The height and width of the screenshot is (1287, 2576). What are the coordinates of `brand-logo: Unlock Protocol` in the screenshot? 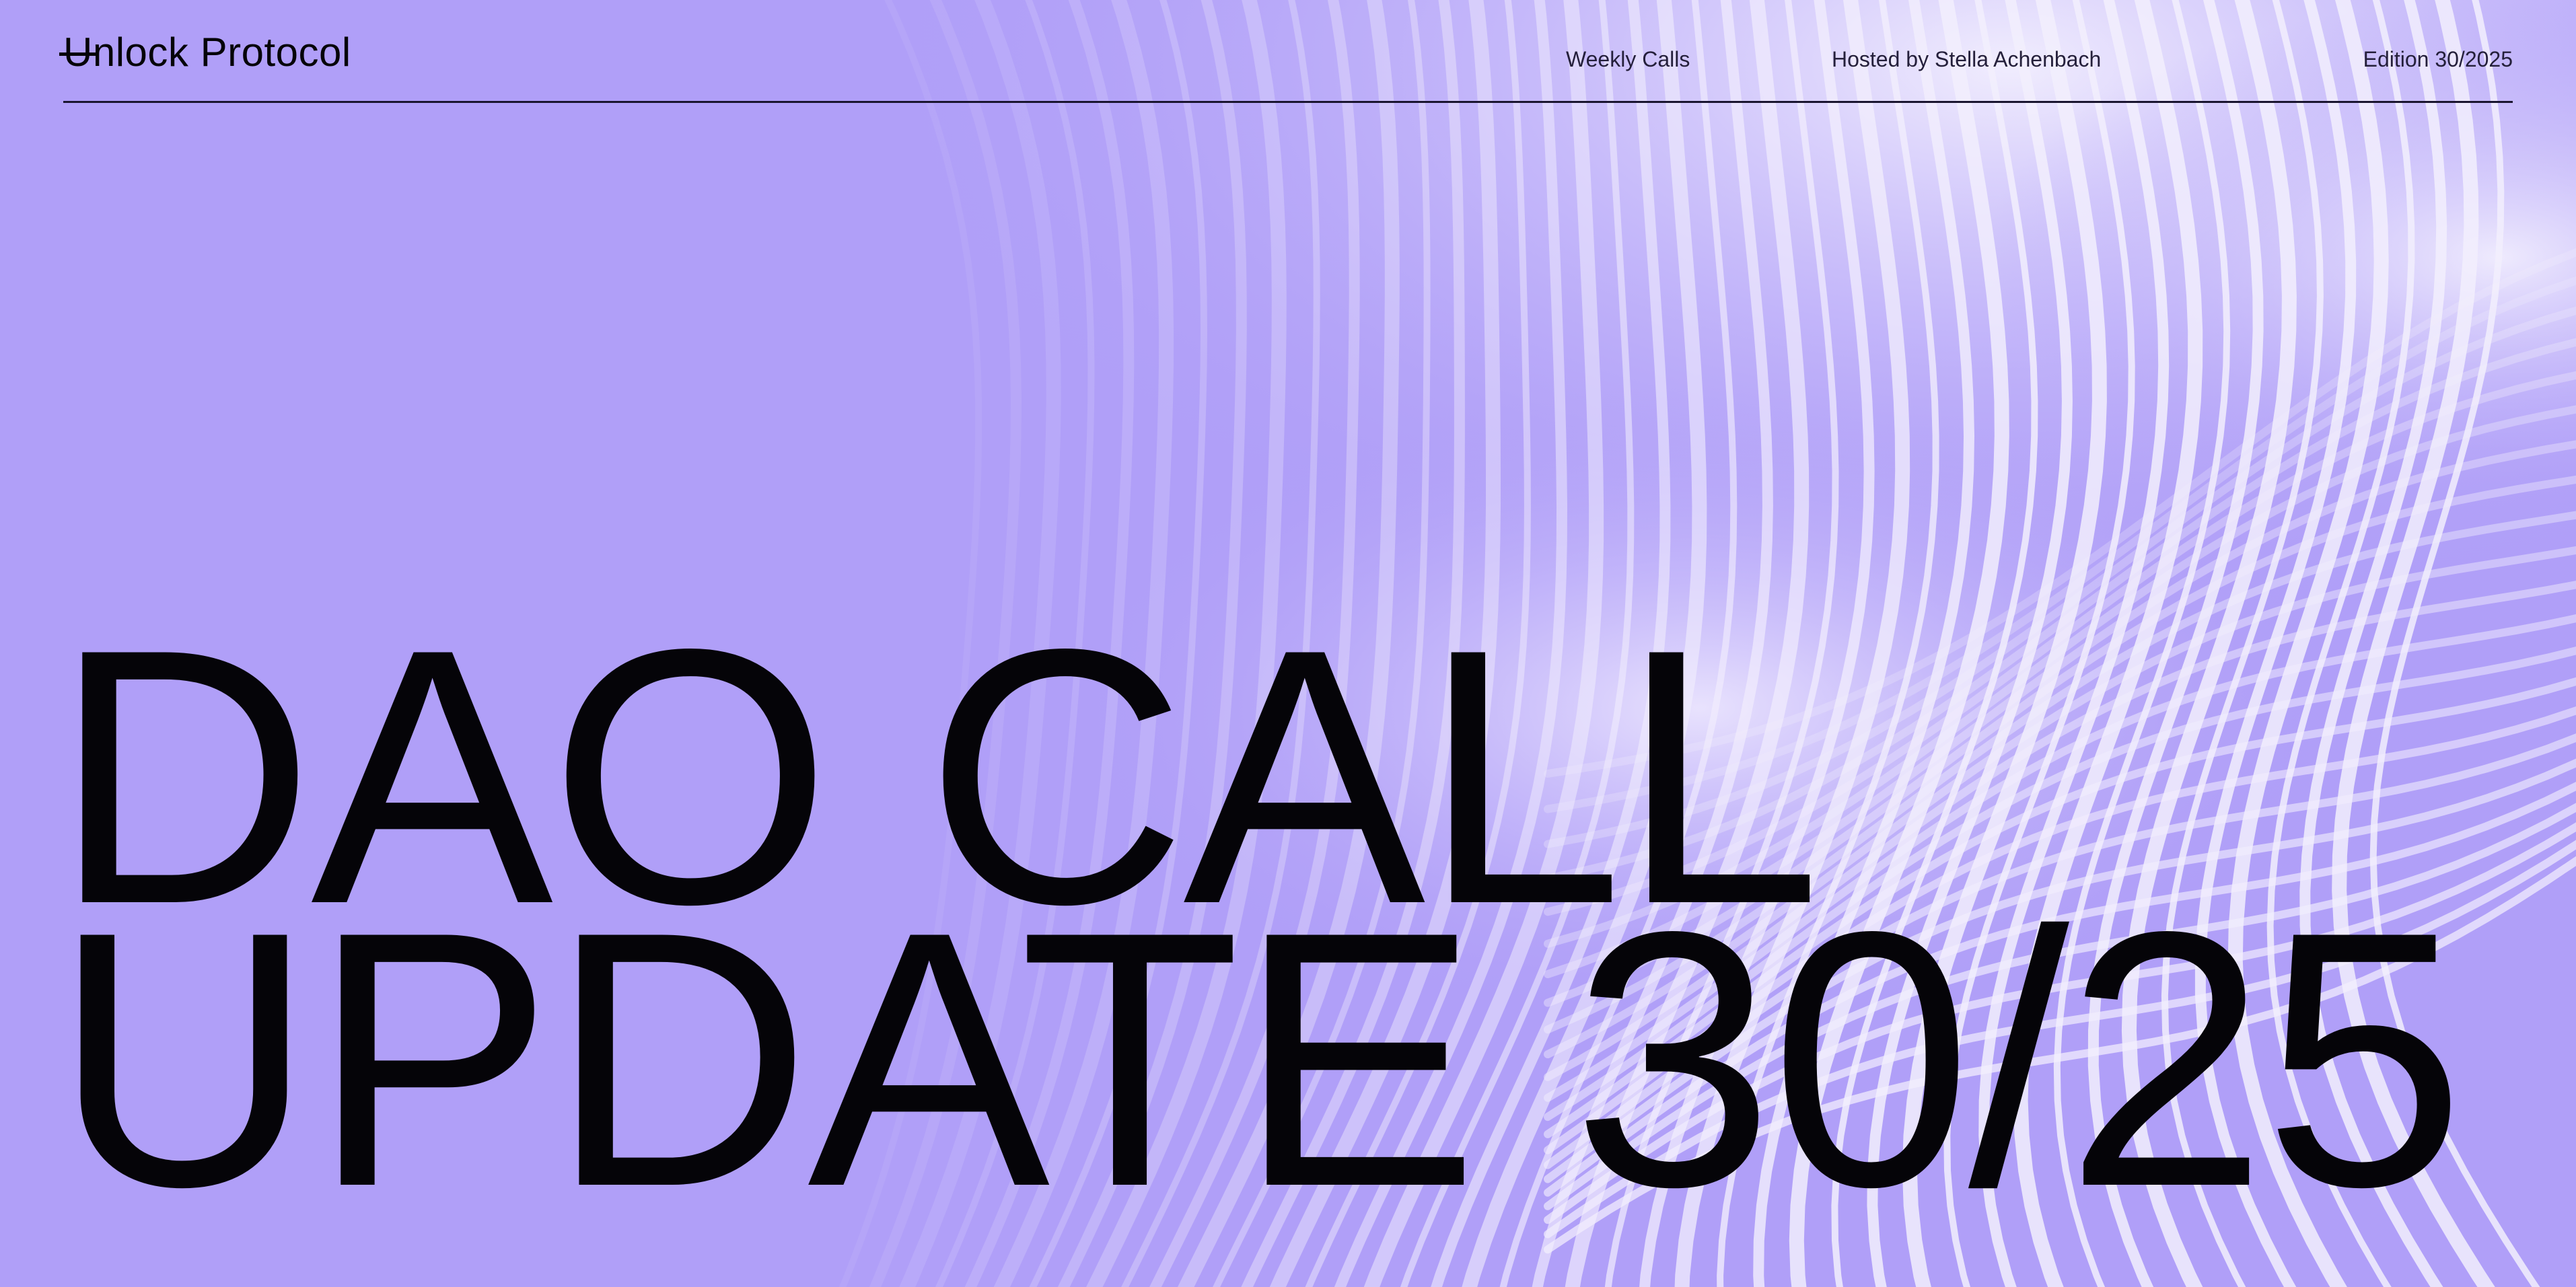 It's located at (205, 53).